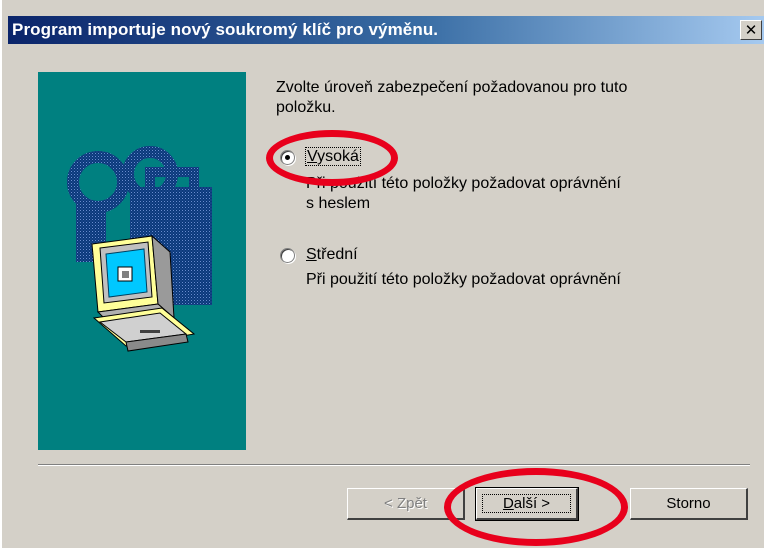 This screenshot has height=548, width=764. Describe the element at coordinates (394, 465) in the screenshot. I see `button-separator` at that location.